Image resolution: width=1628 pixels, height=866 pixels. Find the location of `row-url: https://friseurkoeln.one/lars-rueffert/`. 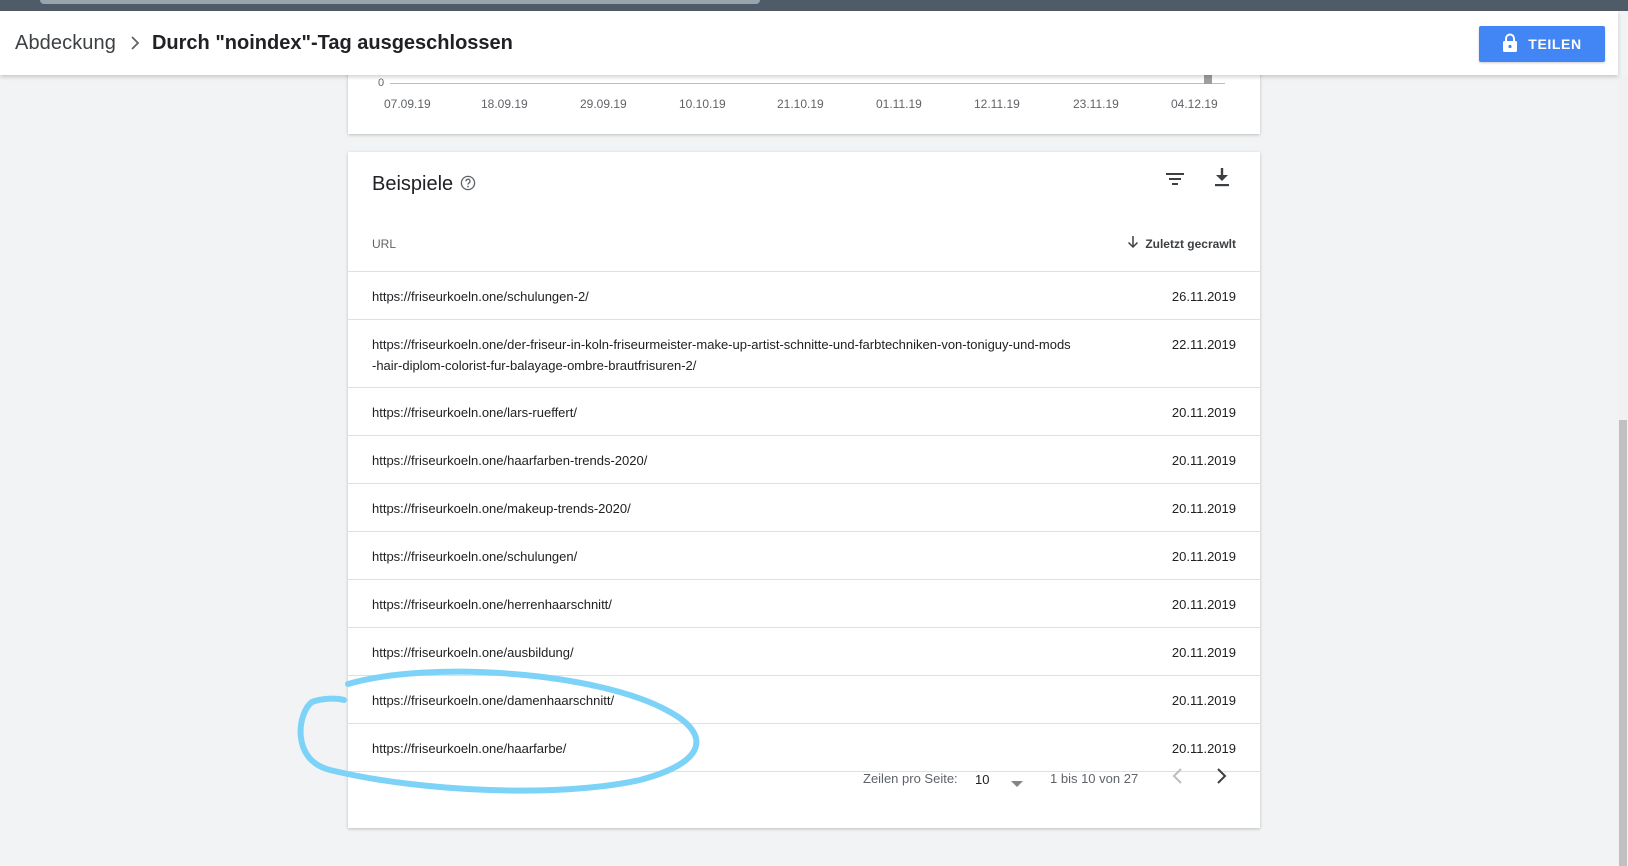

row-url: https://friseurkoeln.one/lars-rueffert/ is located at coordinates (722, 413).